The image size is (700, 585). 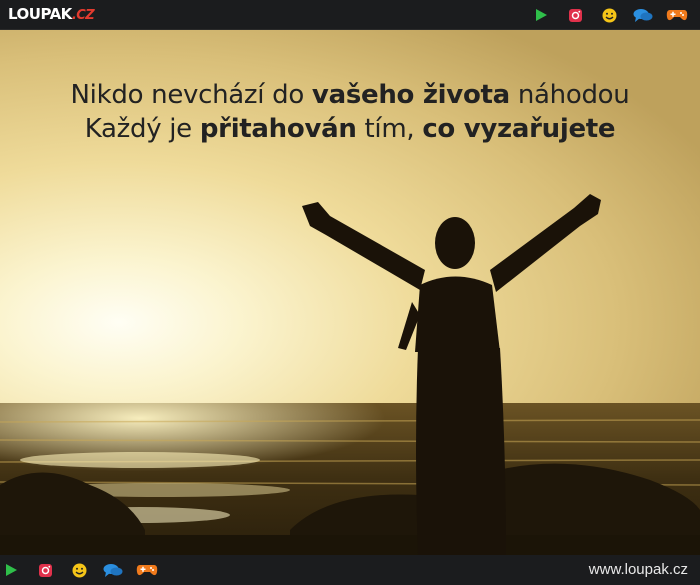 What do you see at coordinates (350, 15) in the screenshot?
I see `top-bar: LOUPAK .CZ` at bounding box center [350, 15].